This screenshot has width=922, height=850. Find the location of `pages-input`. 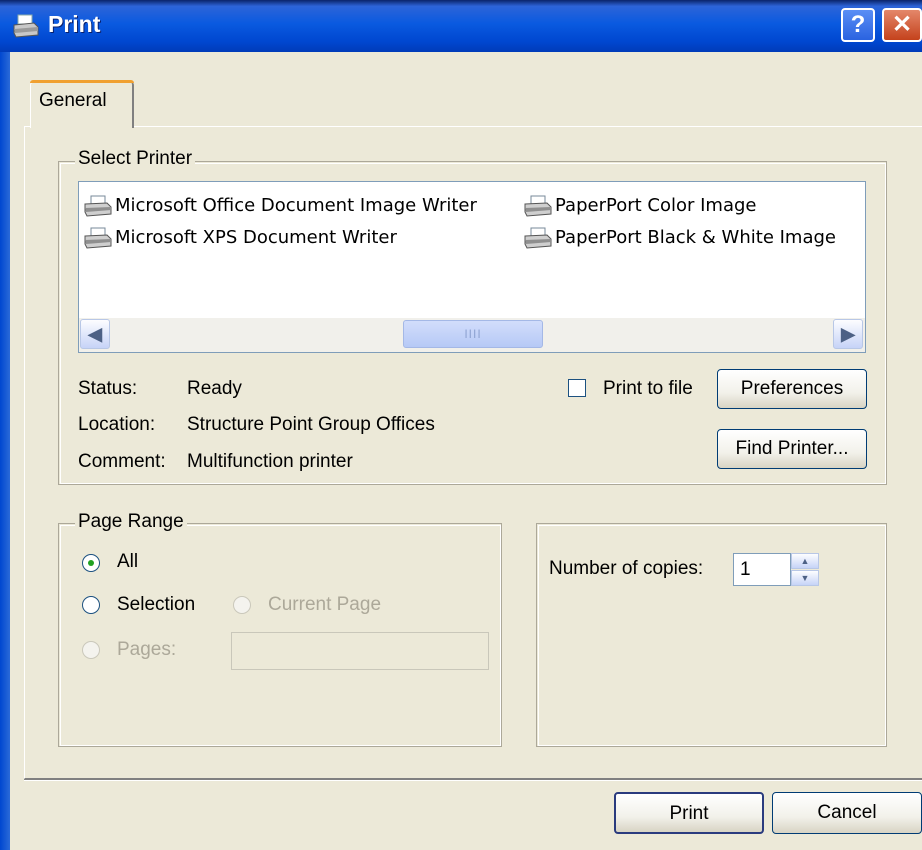

pages-input is located at coordinates (360, 651).